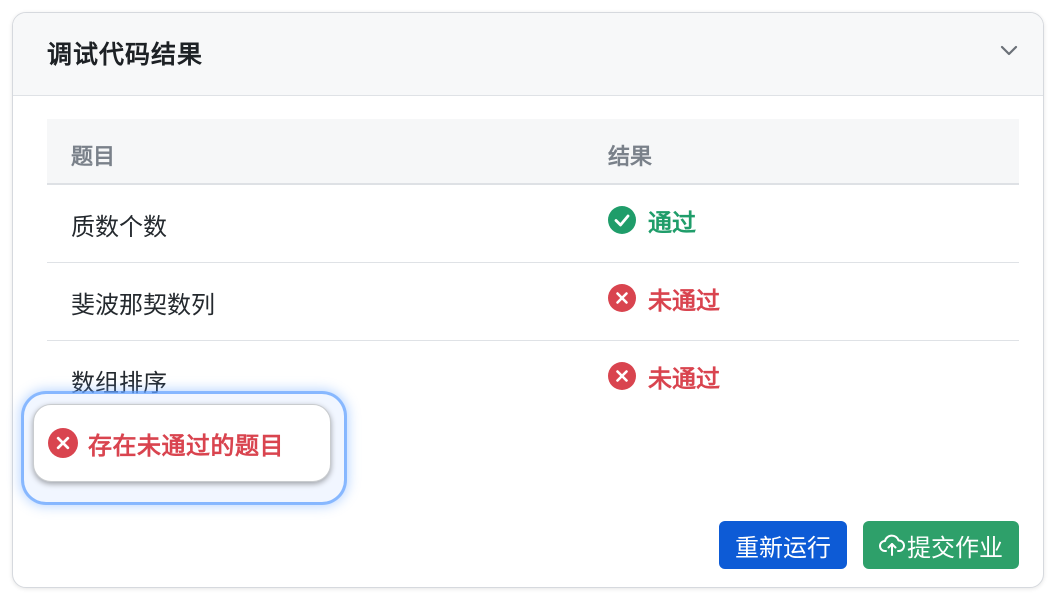  I want to click on rerun-button-label: 重新运行, so click(783, 547).